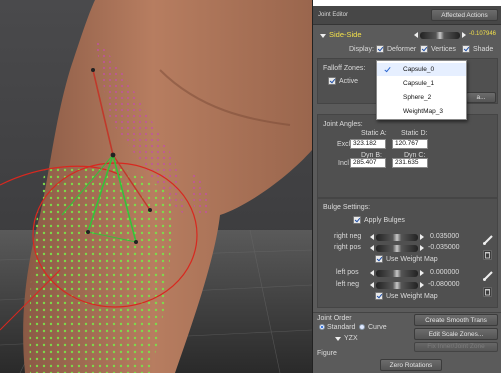  I want to click on right-neg-label: right neg, so click(348, 236).